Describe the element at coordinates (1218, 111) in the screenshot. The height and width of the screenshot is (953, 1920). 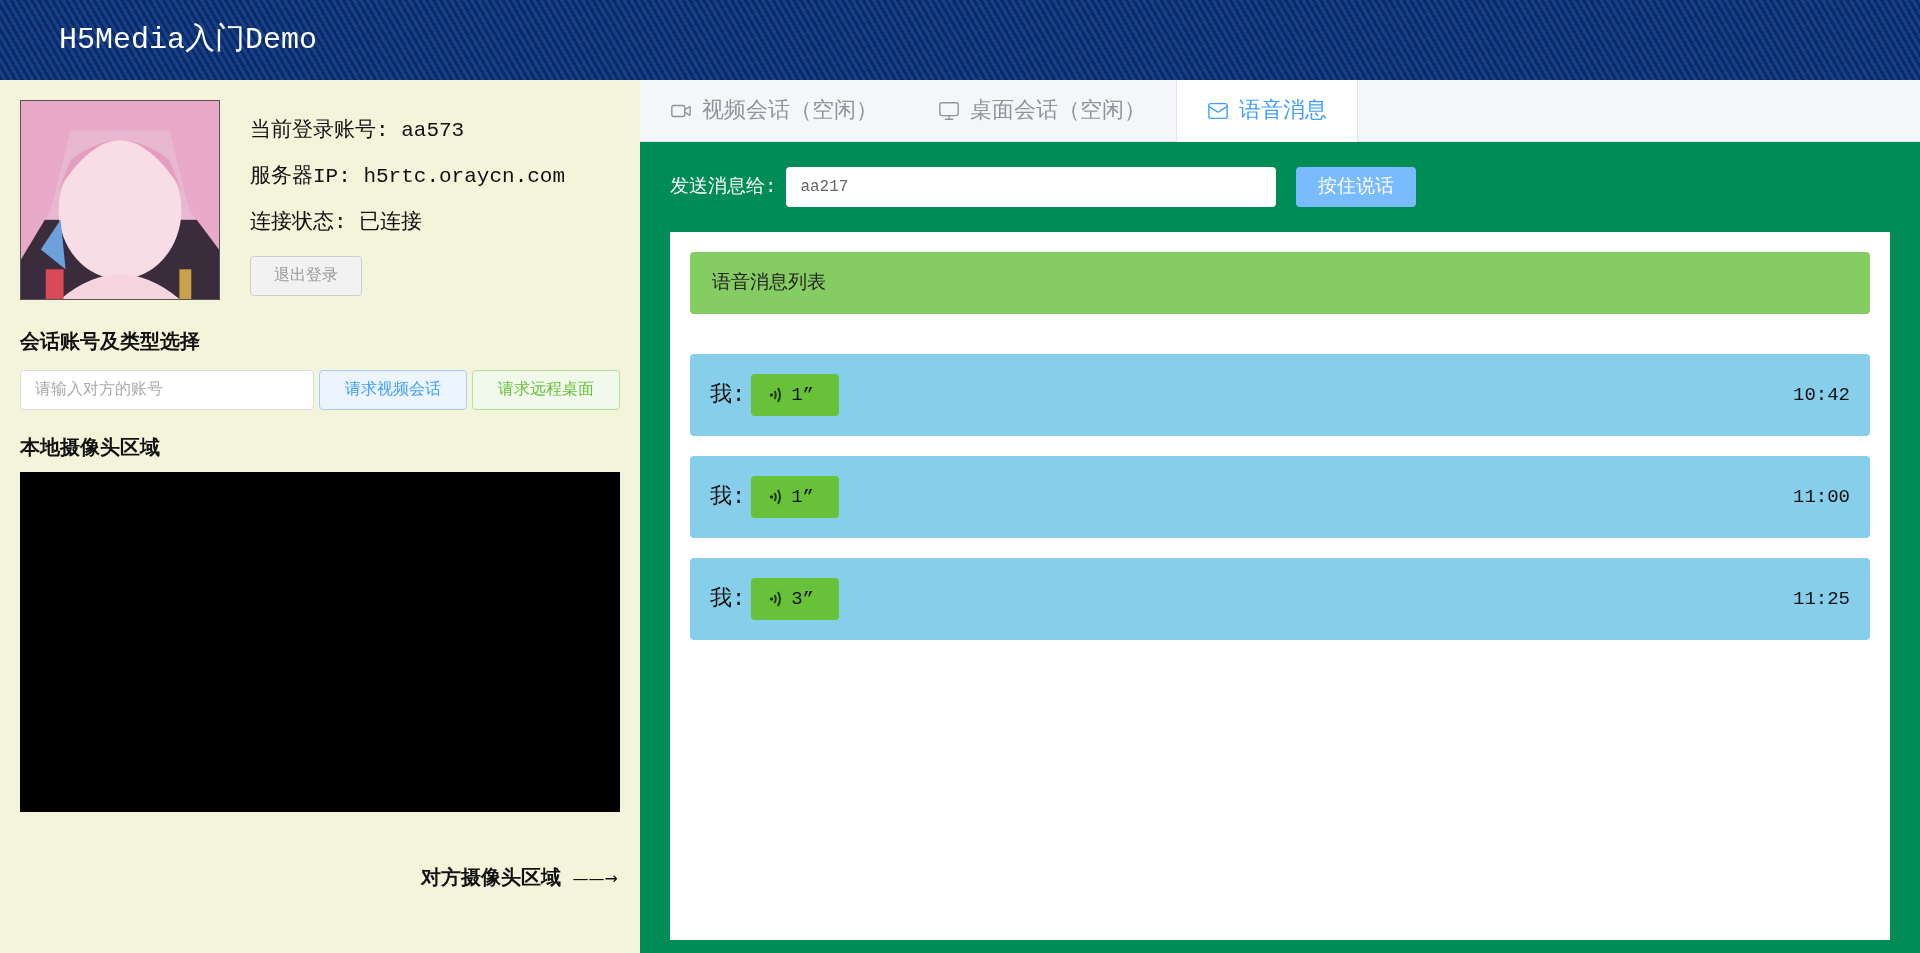
I see `mail-icon` at that location.